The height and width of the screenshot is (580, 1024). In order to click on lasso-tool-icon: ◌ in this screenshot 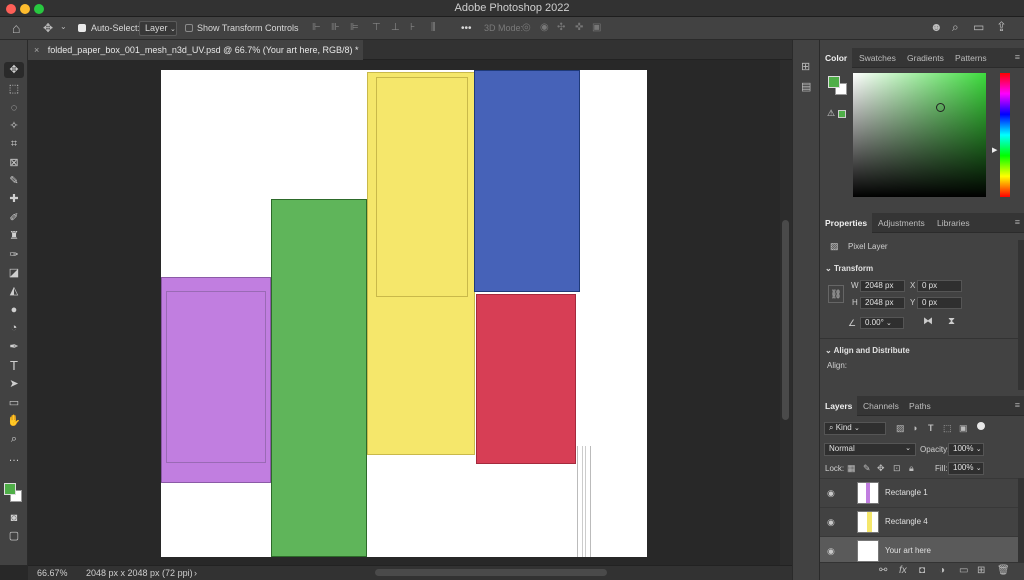, I will do `click(14, 108)`.